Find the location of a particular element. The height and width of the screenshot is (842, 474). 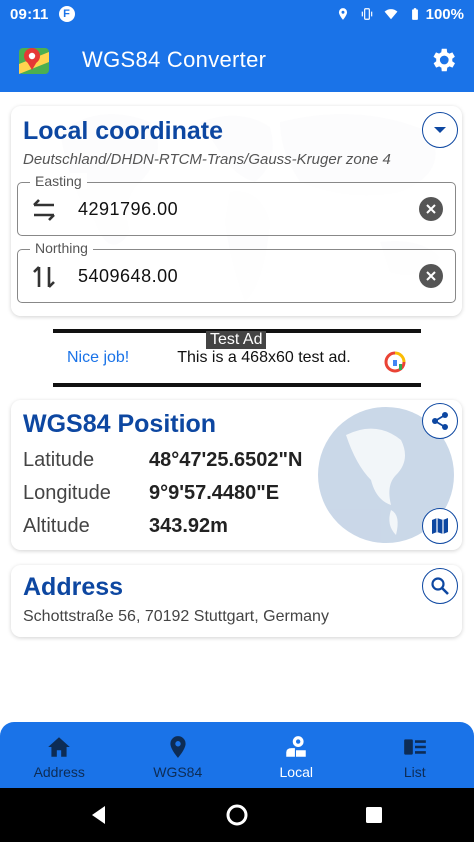

search-icon is located at coordinates (440, 586).